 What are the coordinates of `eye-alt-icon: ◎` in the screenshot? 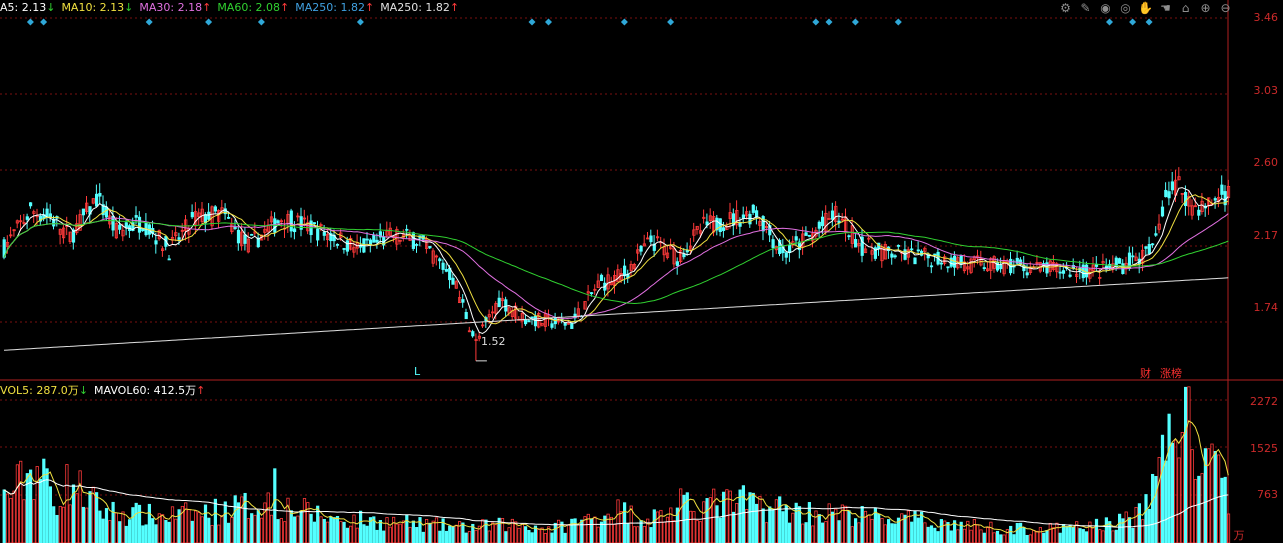 It's located at (1125, 8).